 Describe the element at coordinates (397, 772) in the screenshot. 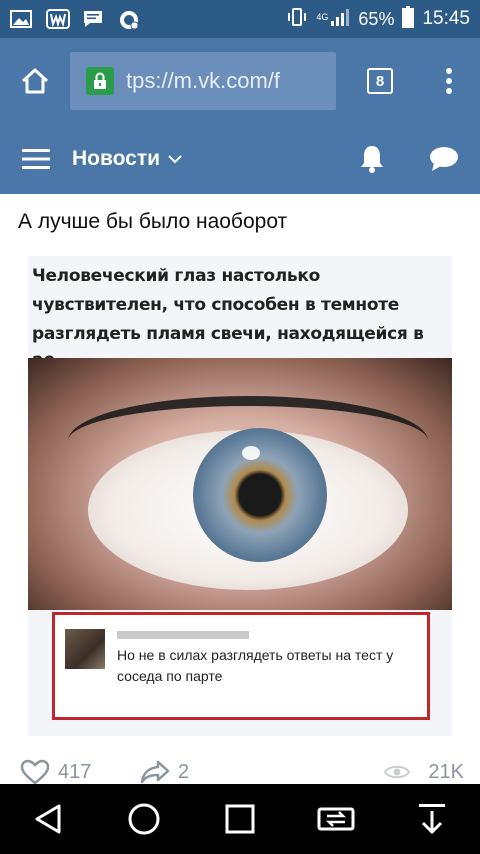

I see `eye-icon` at that location.